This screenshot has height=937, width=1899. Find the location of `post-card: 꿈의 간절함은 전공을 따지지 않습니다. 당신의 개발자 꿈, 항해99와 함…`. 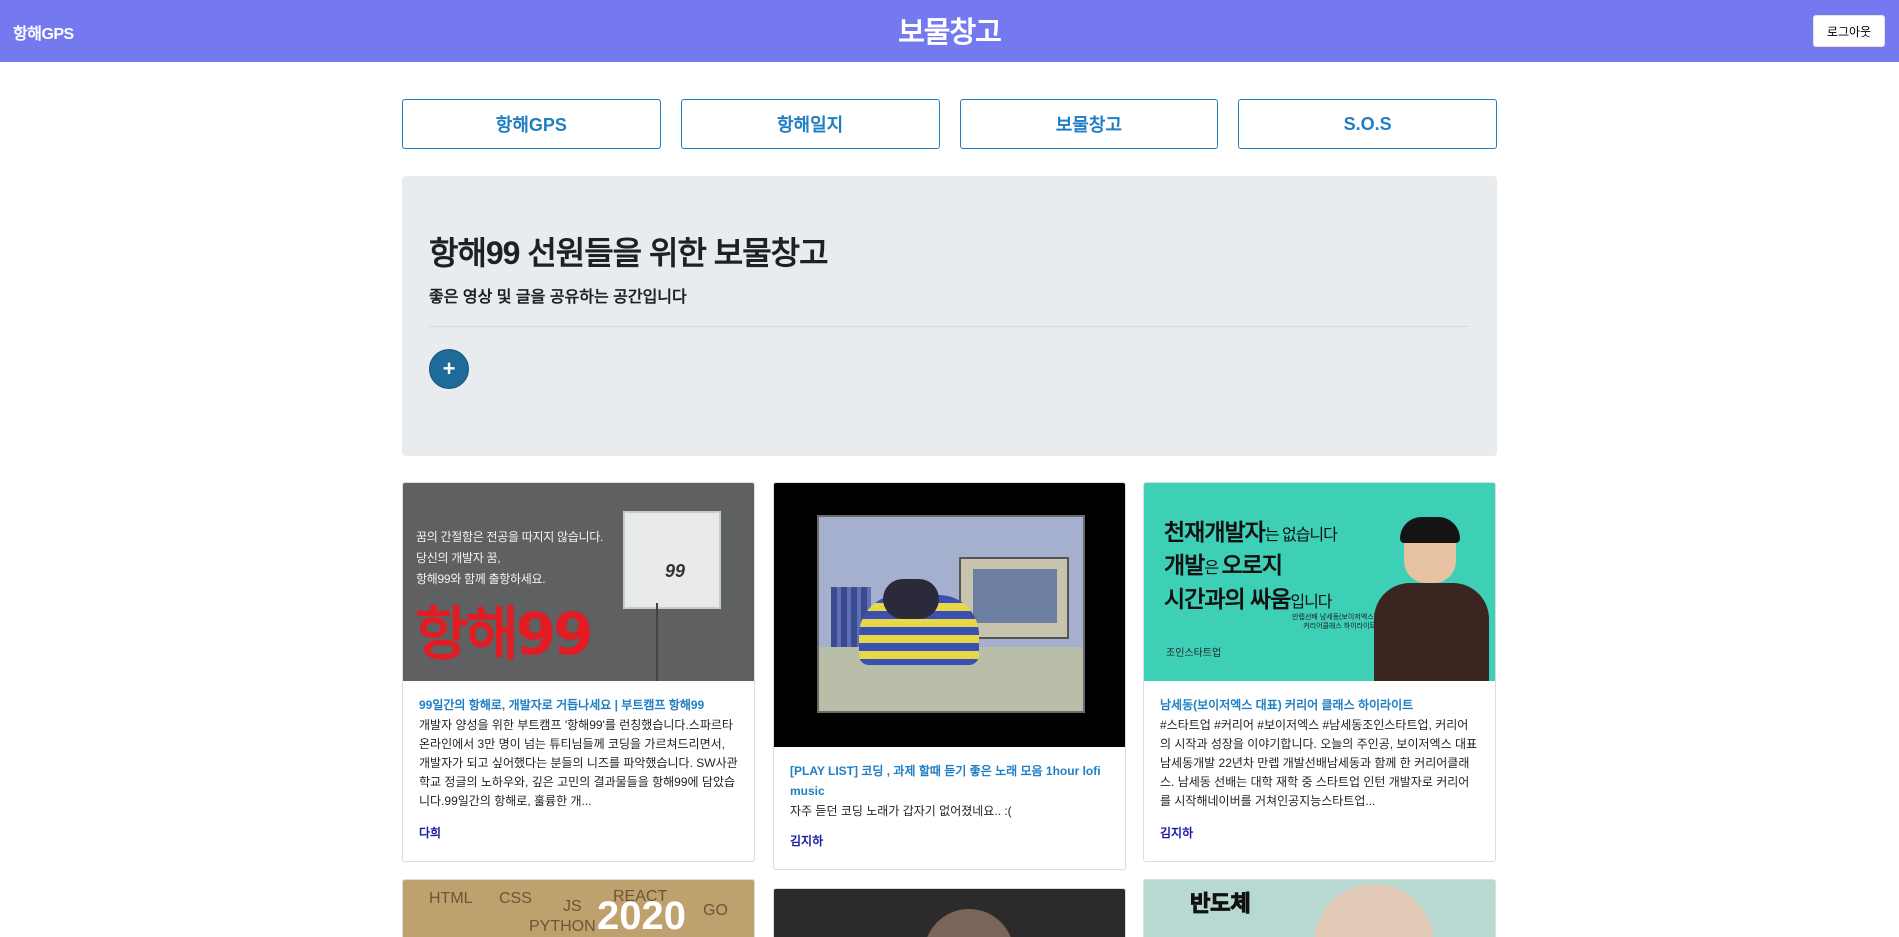

post-card: 꿈의 간절함은 전공을 따지지 않습니다. 당신의 개발자 꿈, 항해99와 함… is located at coordinates (578, 672).